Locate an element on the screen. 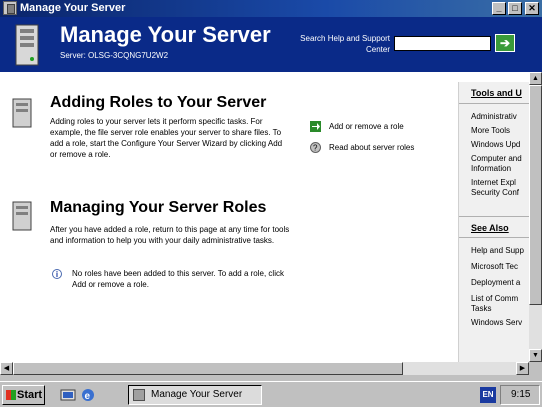 The image size is (542, 407). side-link: Internet Expl is located at coordinates (494, 183).